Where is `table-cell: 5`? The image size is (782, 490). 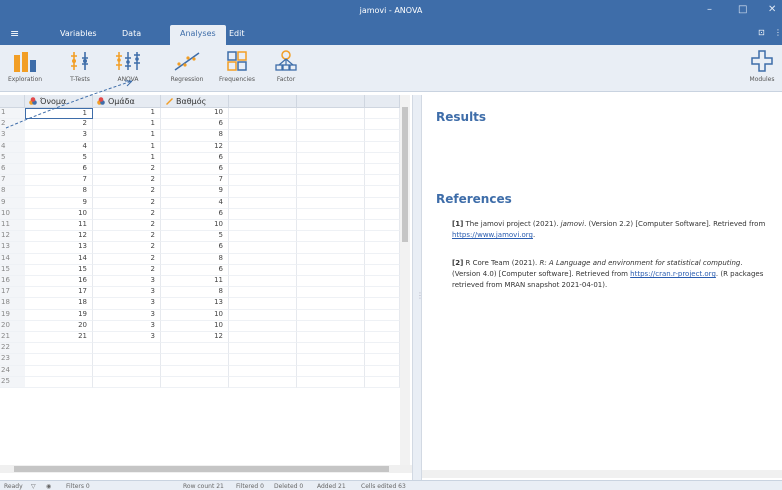
table-cell: 5 is located at coordinates (59, 158).